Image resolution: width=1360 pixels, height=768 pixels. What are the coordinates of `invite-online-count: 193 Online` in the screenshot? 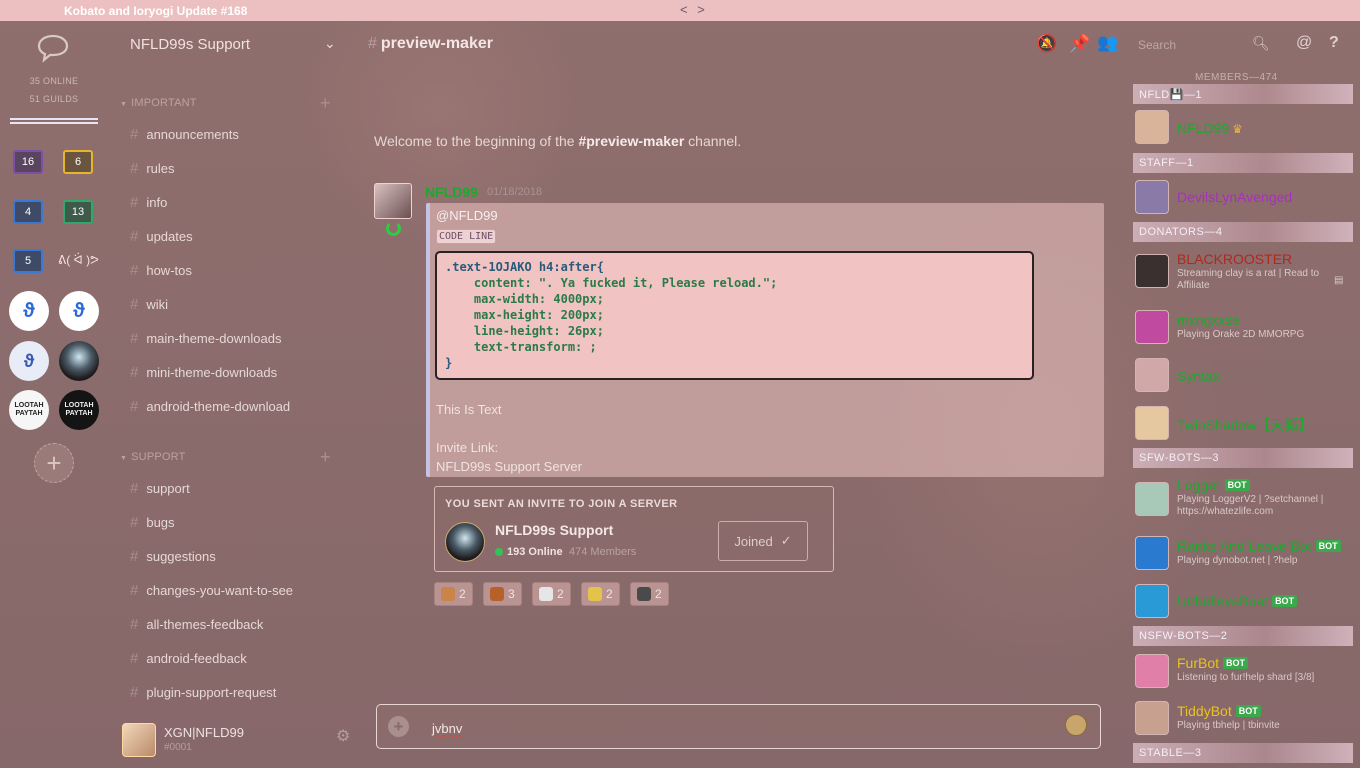 It's located at (535, 552).